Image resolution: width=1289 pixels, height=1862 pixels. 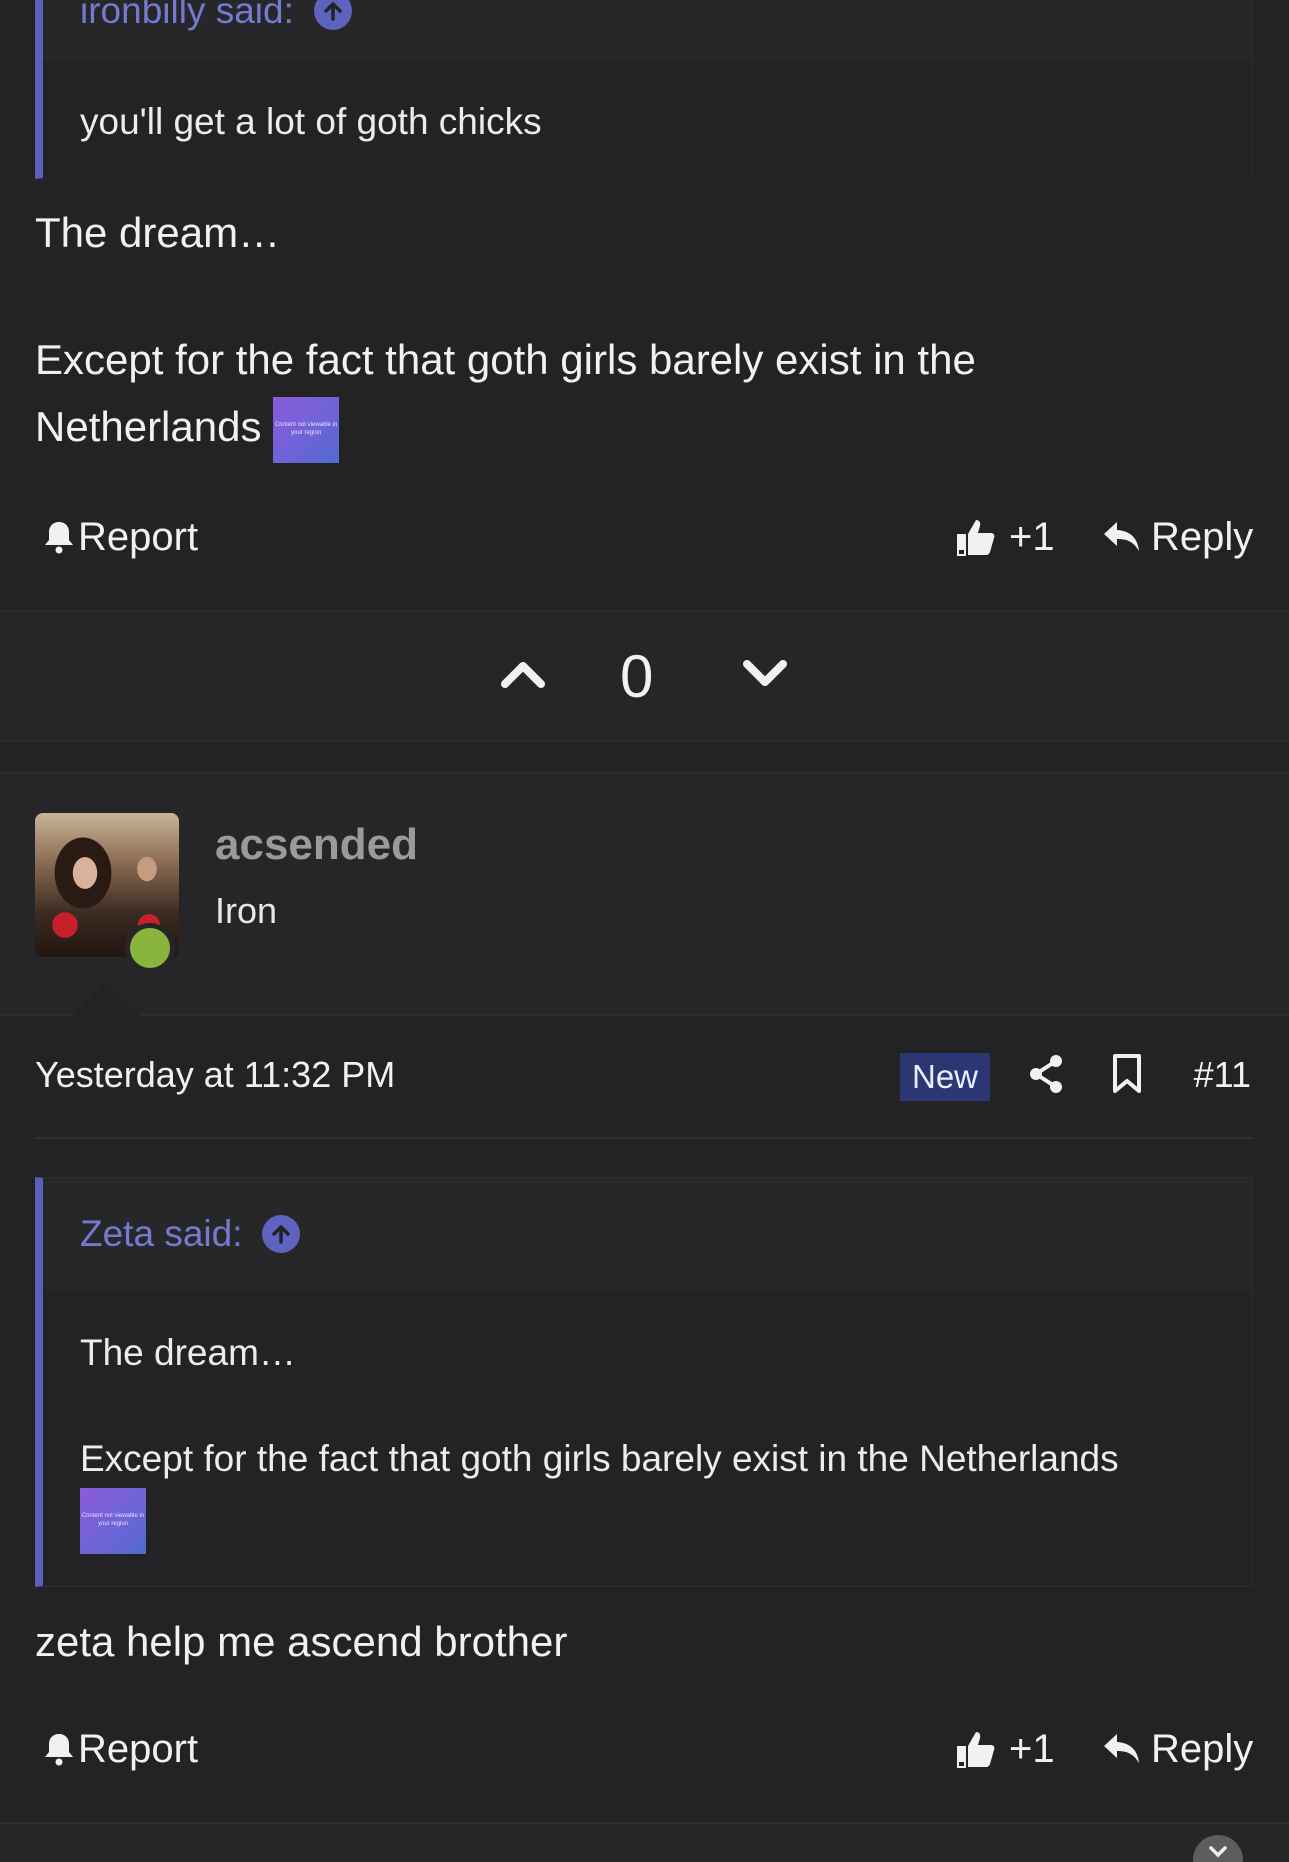 I want to click on user-title: Iron, so click(x=246, y=910).